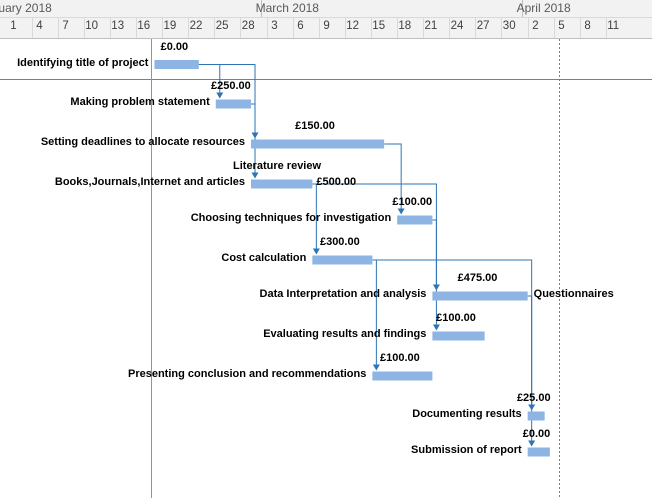 Image resolution: width=652 pixels, height=498 pixels. Describe the element at coordinates (287, 8) in the screenshot. I see `month-label: March 2018` at that location.